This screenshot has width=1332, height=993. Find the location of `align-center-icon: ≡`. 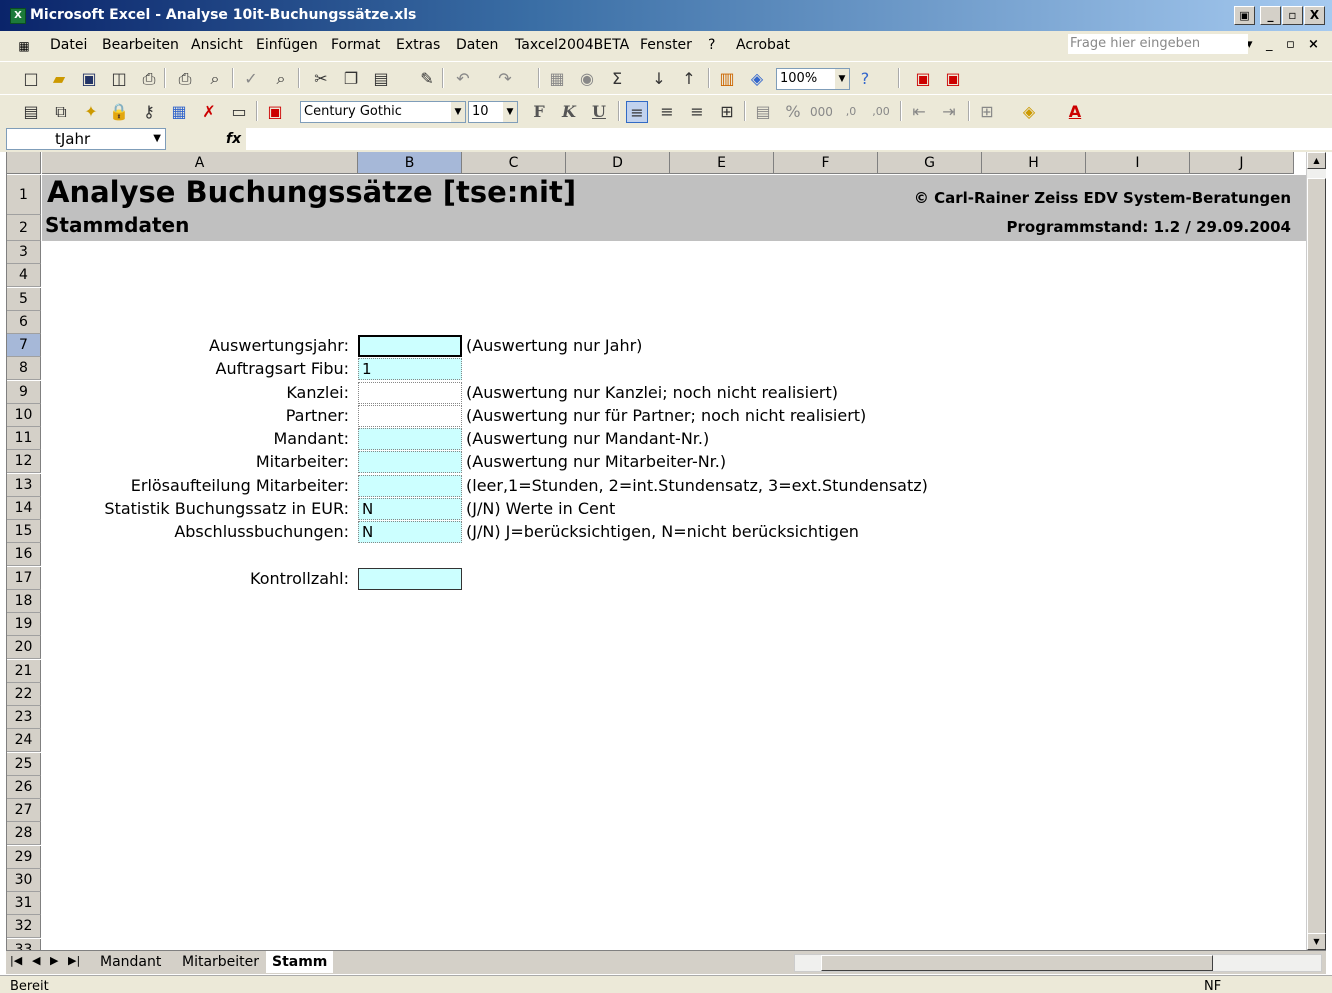

align-center-icon: ≡ is located at coordinates (667, 112).